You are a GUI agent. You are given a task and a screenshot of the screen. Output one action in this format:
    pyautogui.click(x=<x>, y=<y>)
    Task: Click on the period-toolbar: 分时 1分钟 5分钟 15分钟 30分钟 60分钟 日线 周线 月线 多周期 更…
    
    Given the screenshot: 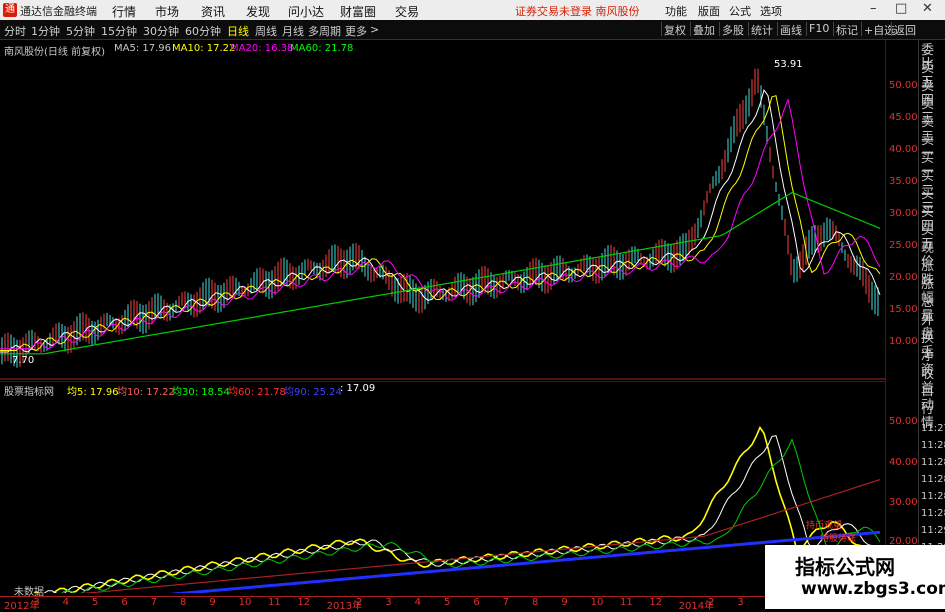 What is the action you would take?
    pyautogui.click(x=472, y=30)
    